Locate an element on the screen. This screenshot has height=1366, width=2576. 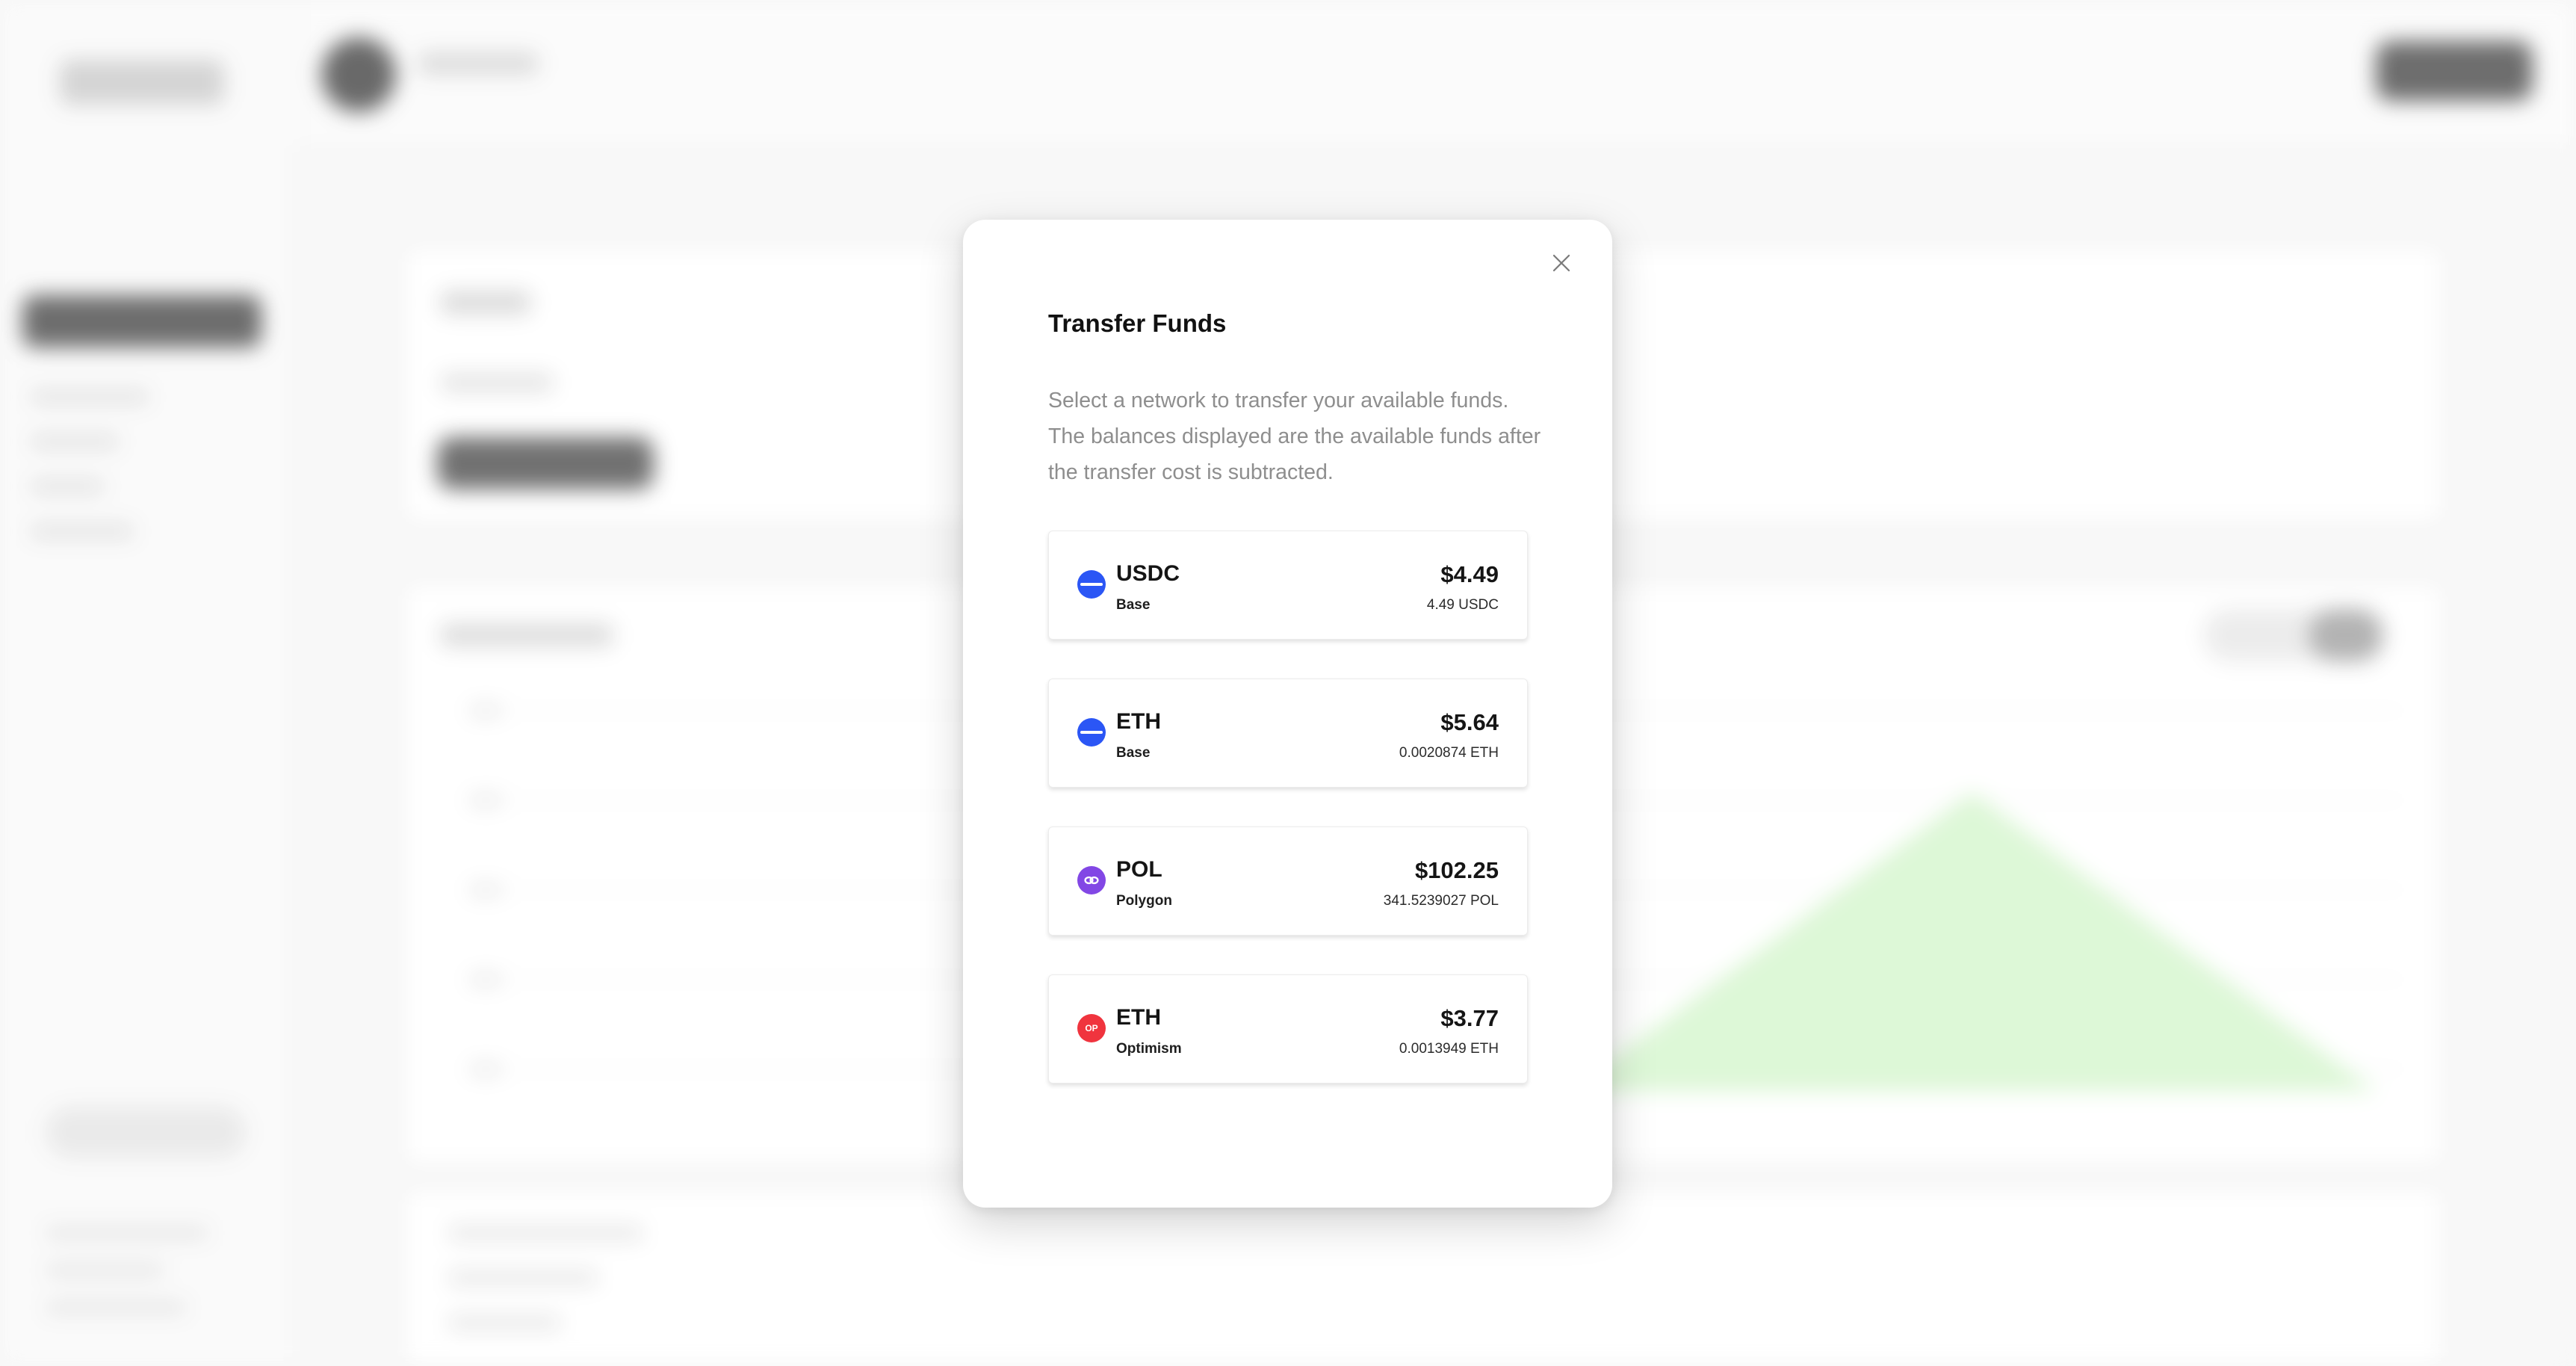
token-amount: 341.5239027 POL is located at coordinates (1441, 901).